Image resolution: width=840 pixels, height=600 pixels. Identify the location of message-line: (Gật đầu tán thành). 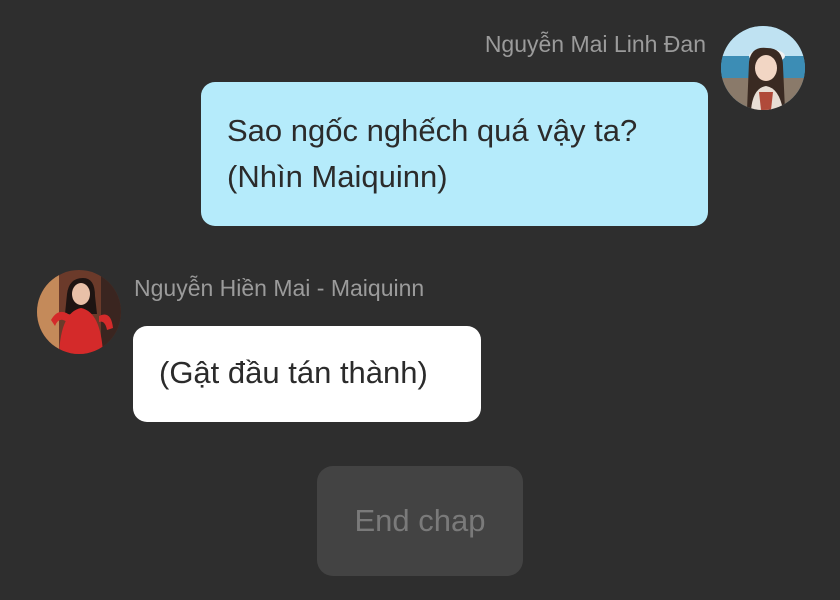
(293, 372).